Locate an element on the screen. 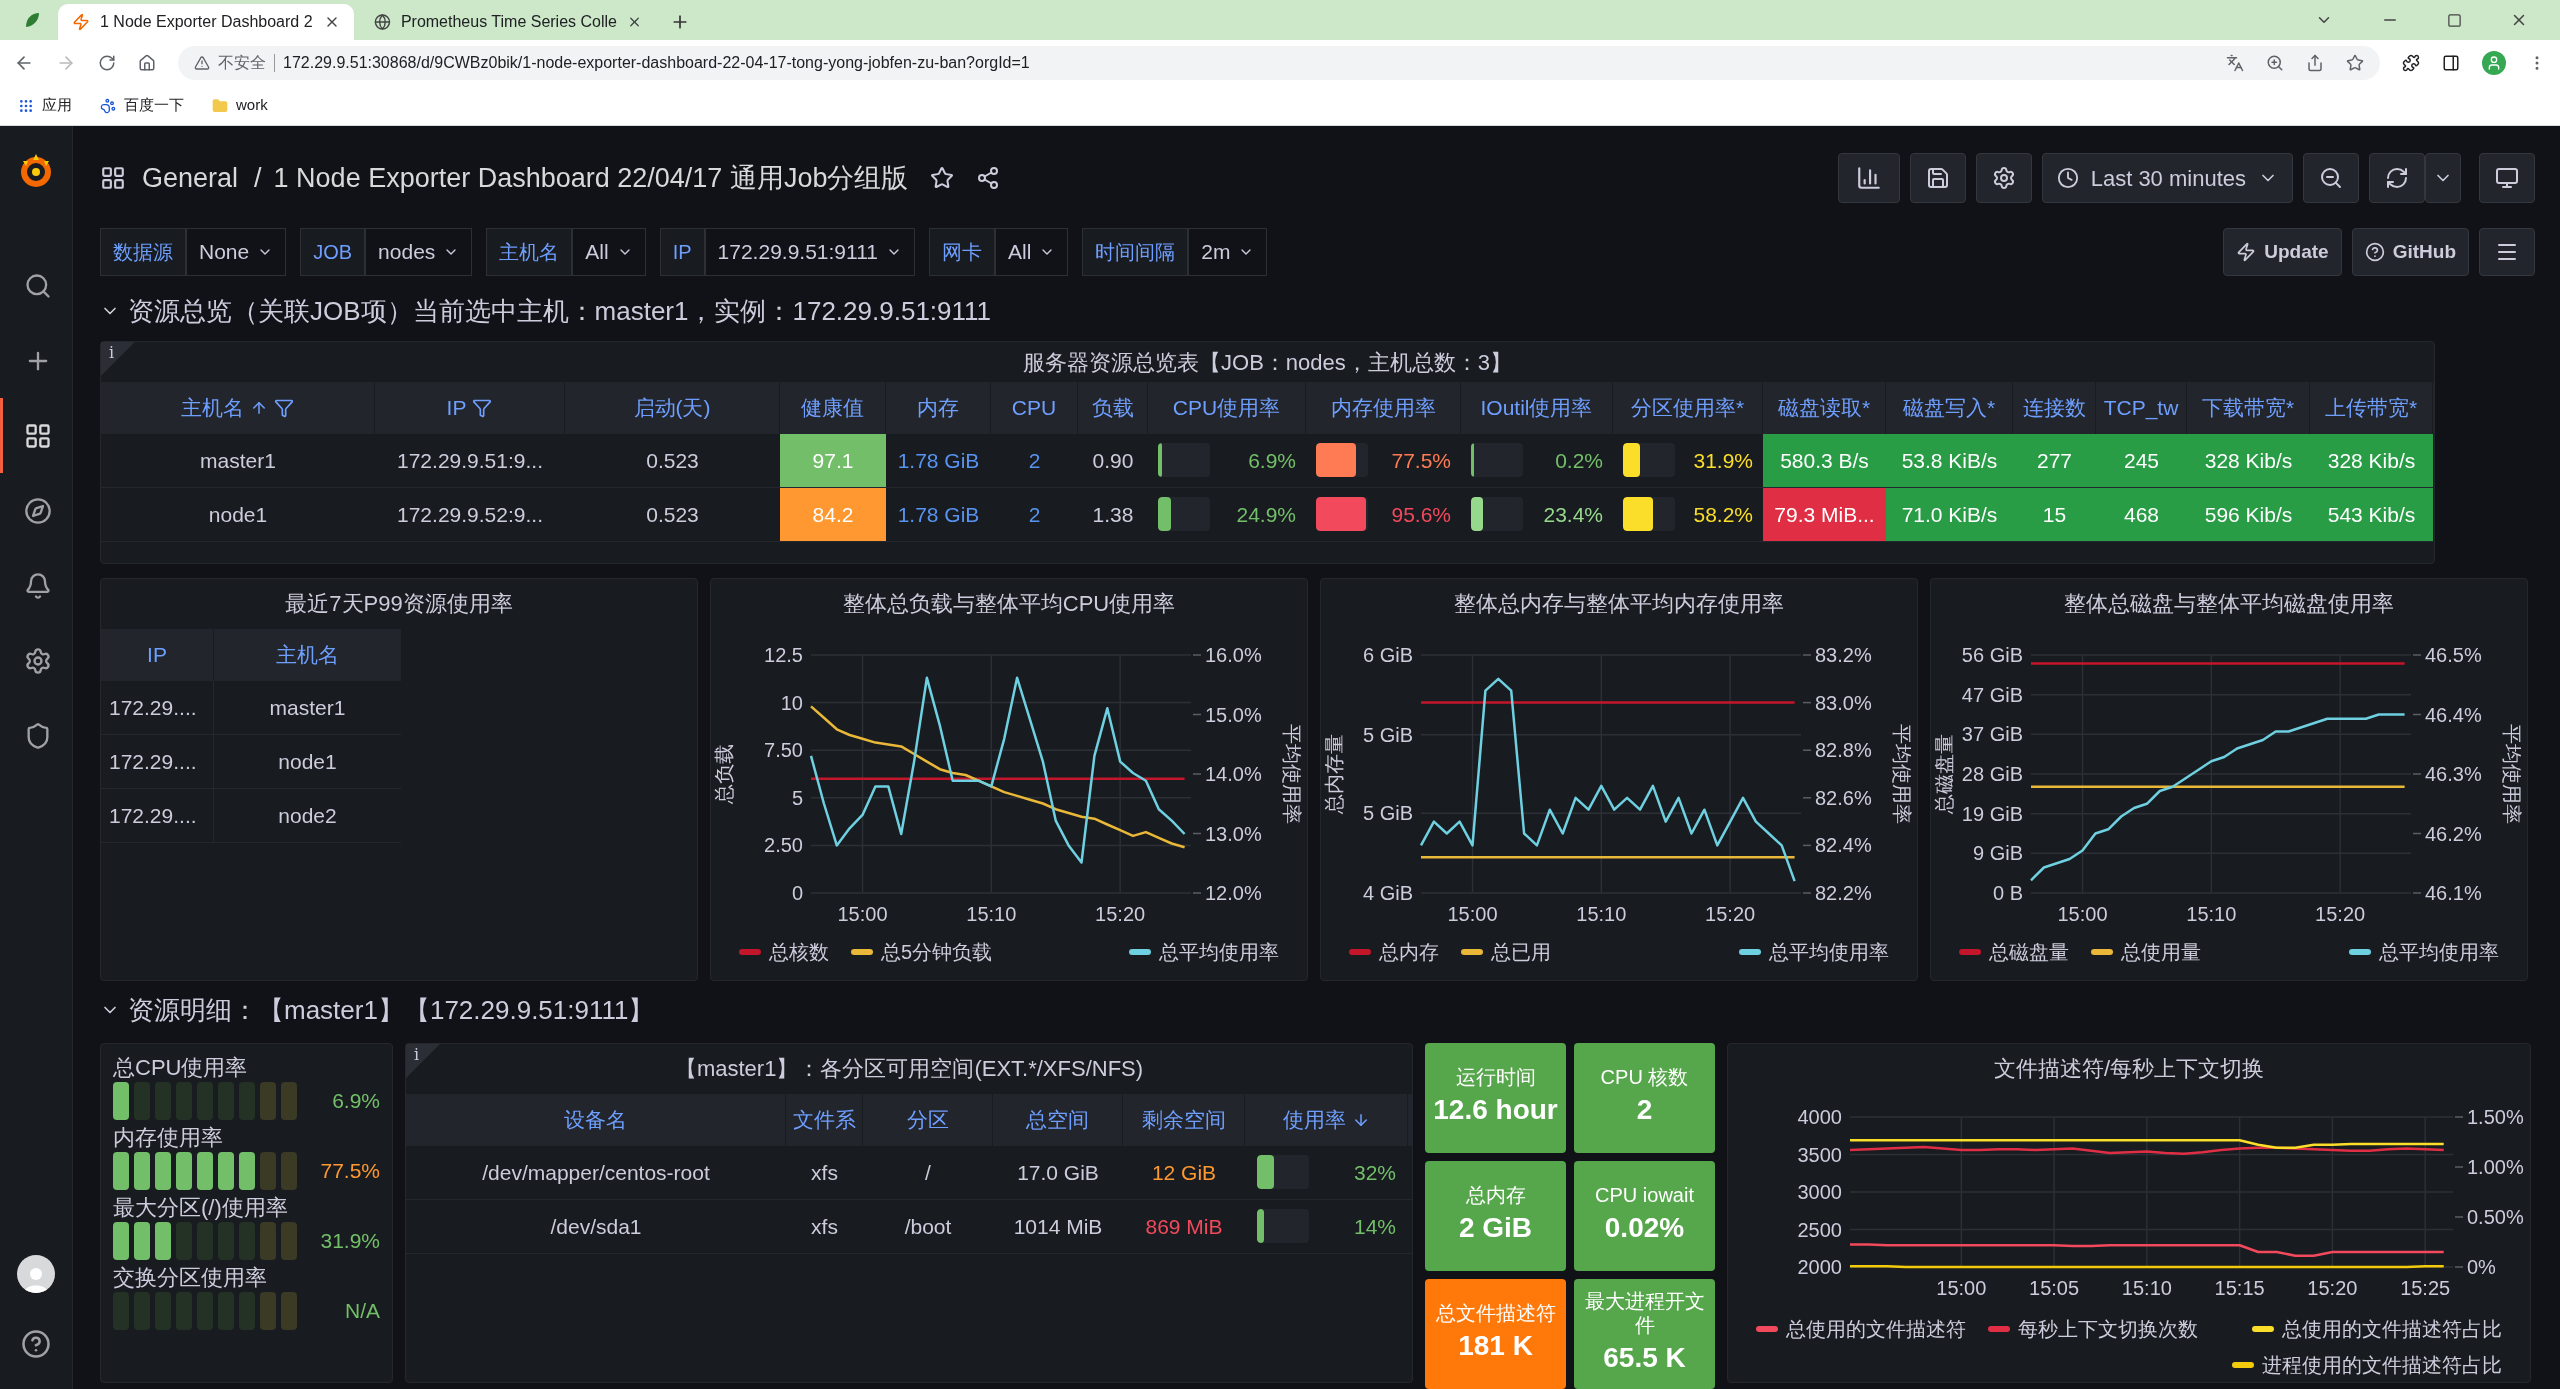  address-bar: 不安全 172.29.9.51:30868/d/9CWBz0bik/1-node-exporter-dashboard-22-04-17-tong-yong-jobfen-zu-ban?orgId=1 is located at coordinates (1279, 63).